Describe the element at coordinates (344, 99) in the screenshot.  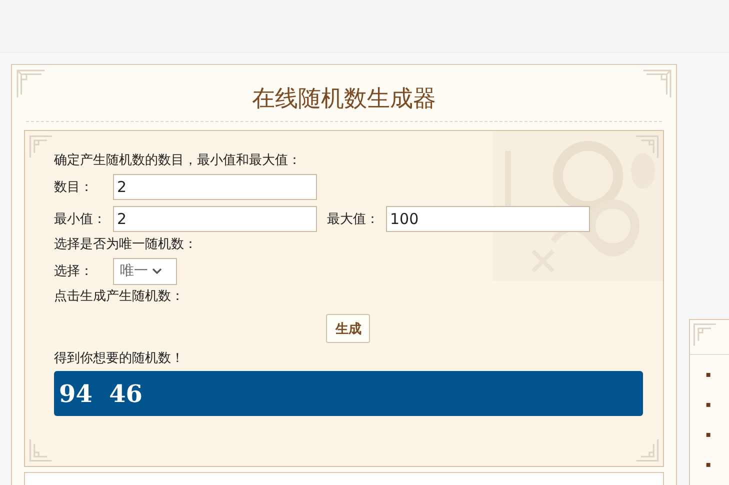
I see `page-title: 在线随机数生成器` at that location.